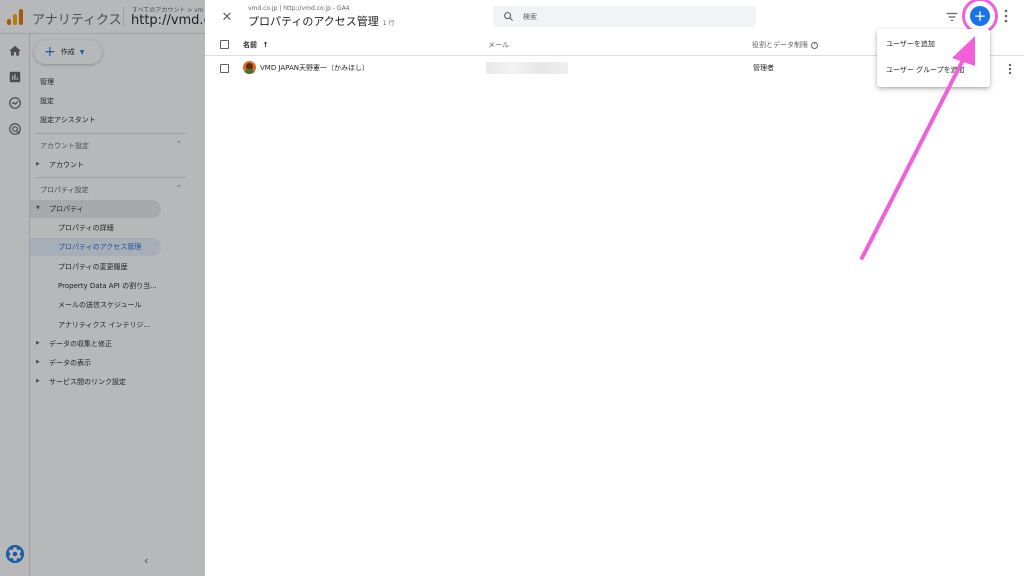 The width and height of the screenshot is (1024, 576). What do you see at coordinates (313, 21) in the screenshot?
I see `panel-title-text: プロパティのアクセス管理` at bounding box center [313, 21].